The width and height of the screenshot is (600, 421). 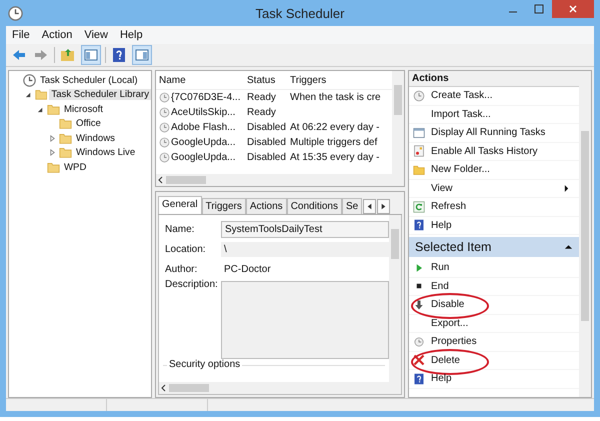 What do you see at coordinates (100, 94) in the screenshot?
I see `tree-item: Task Scheduler Library` at bounding box center [100, 94].